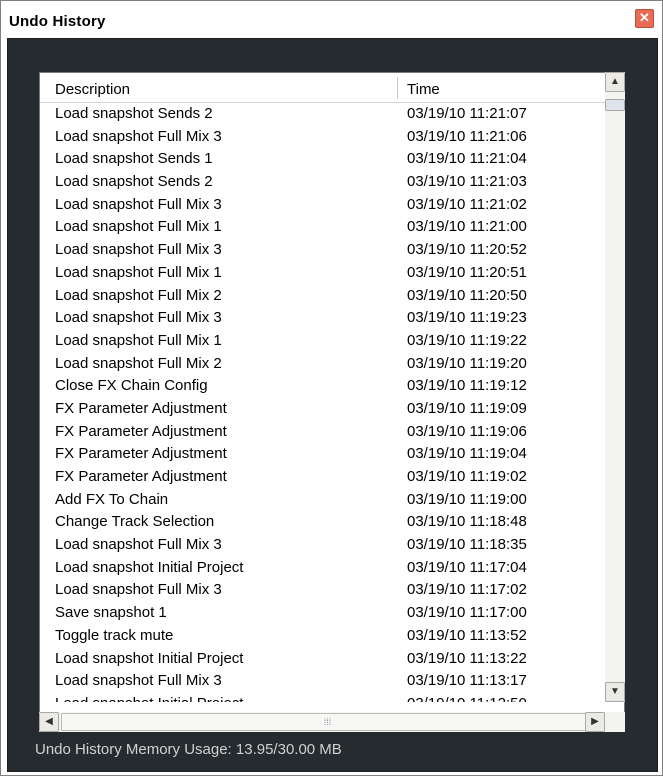 Image resolution: width=663 pixels, height=776 pixels. Describe the element at coordinates (467, 522) in the screenshot. I see `row-time: 03/19/10 11:18:48` at that location.